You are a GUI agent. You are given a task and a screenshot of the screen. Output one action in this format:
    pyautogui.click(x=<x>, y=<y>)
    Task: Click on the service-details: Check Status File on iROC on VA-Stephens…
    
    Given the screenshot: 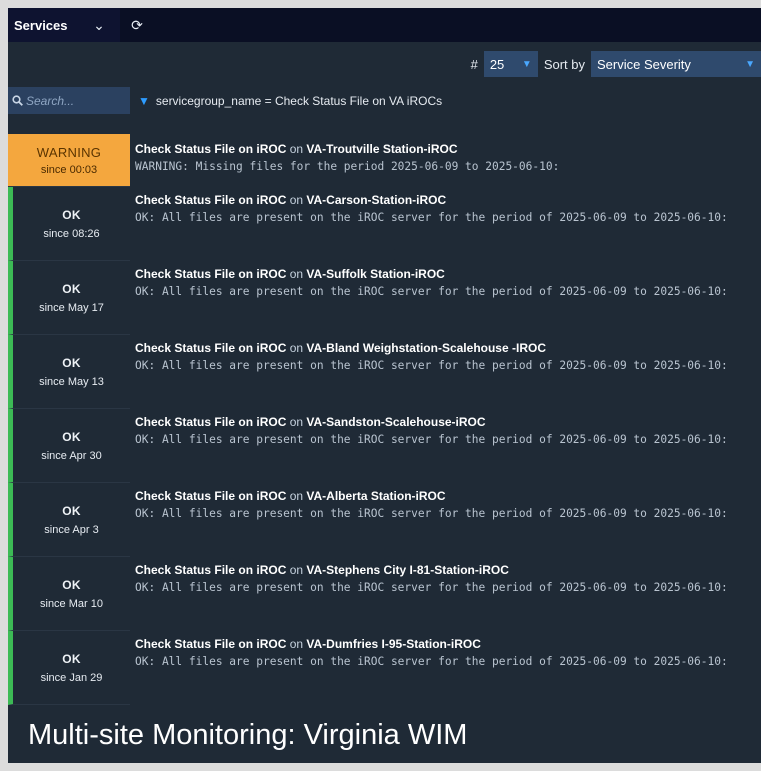 What is the action you would take?
    pyautogui.click(x=445, y=594)
    